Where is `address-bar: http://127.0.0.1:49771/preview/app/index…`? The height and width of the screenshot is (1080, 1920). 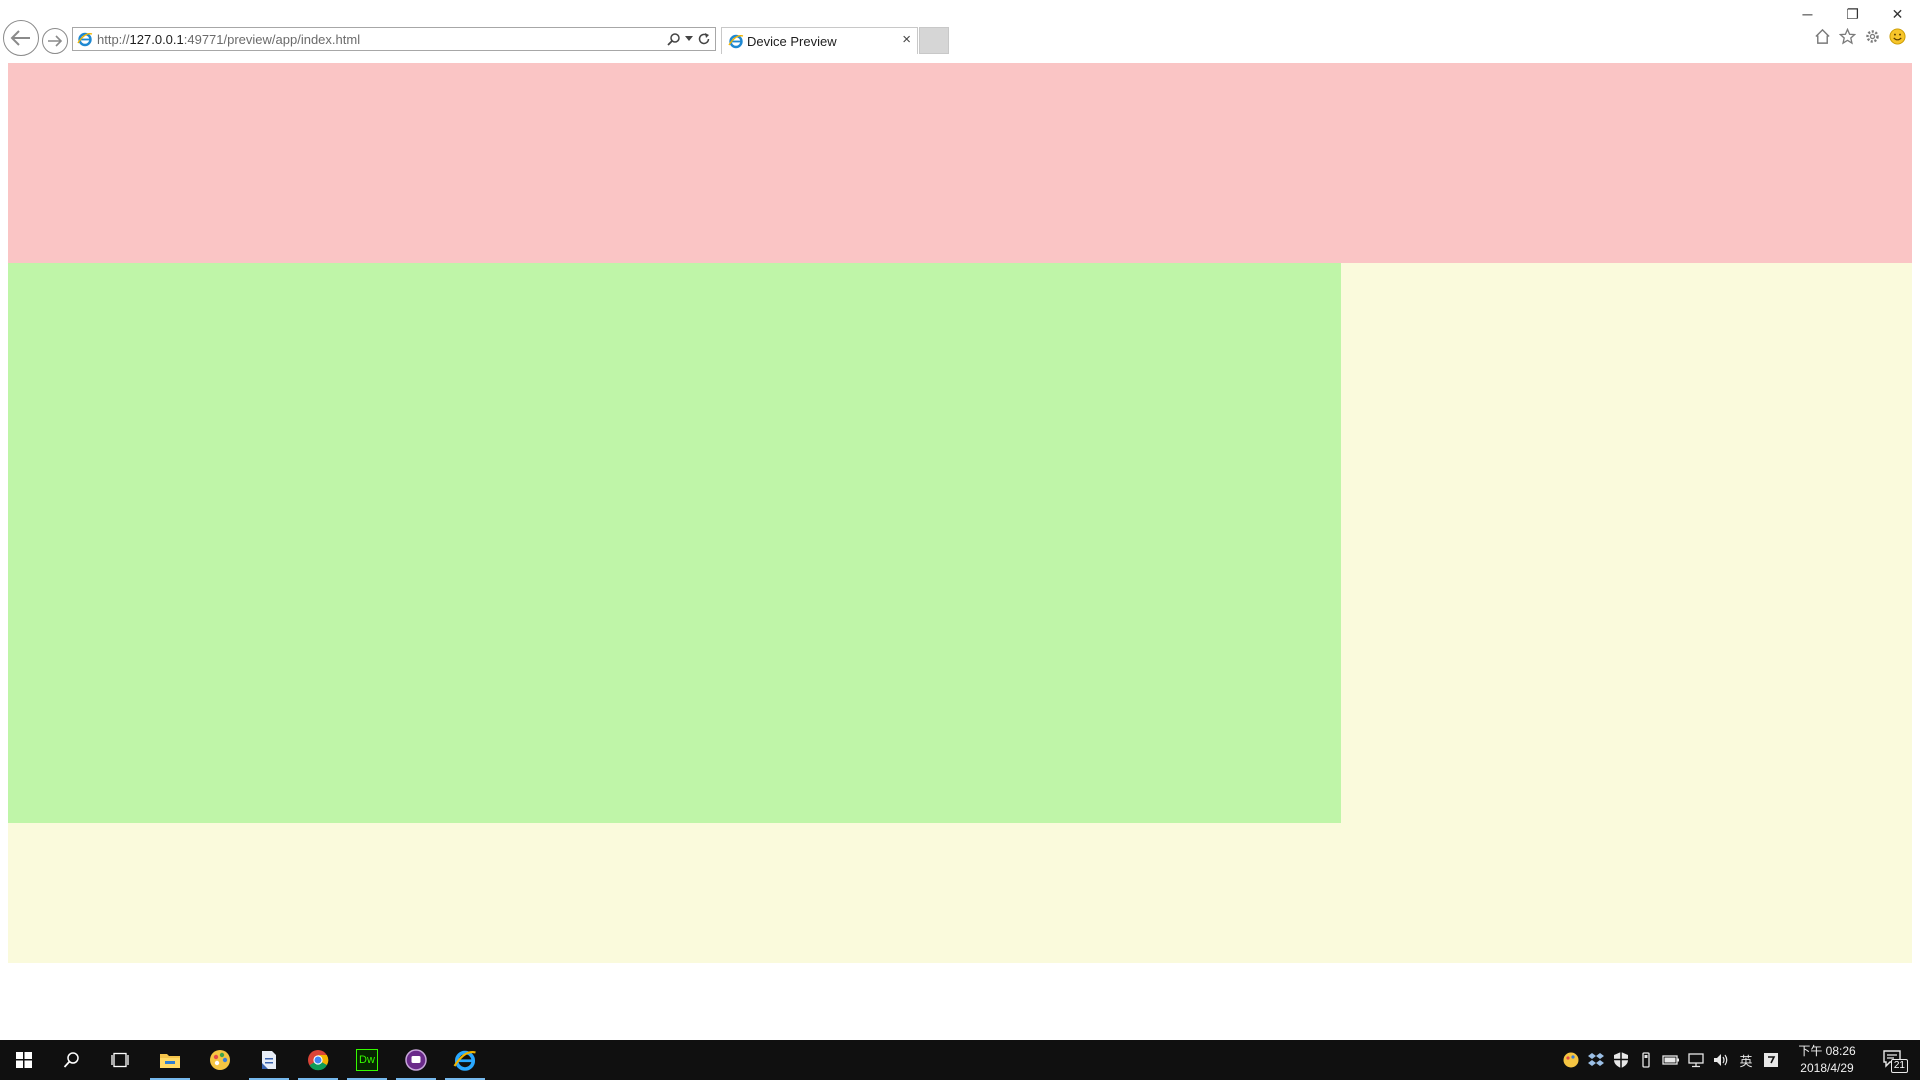 address-bar: http://127.0.0.1:49771/preview/app/index… is located at coordinates (394, 39).